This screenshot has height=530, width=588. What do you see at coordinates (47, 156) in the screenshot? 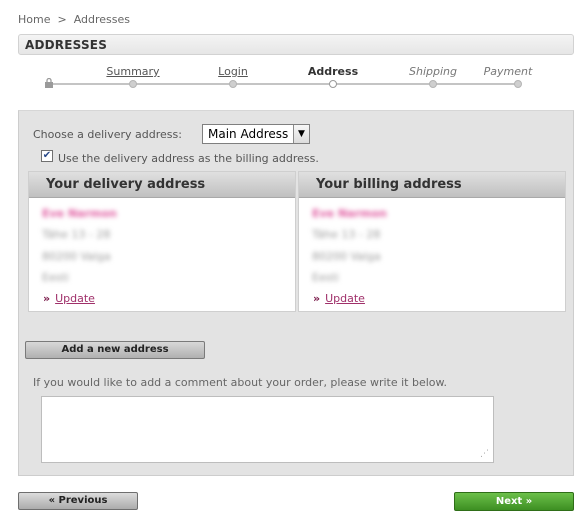
I see `billing-same-checkbox: ✔` at bounding box center [47, 156].